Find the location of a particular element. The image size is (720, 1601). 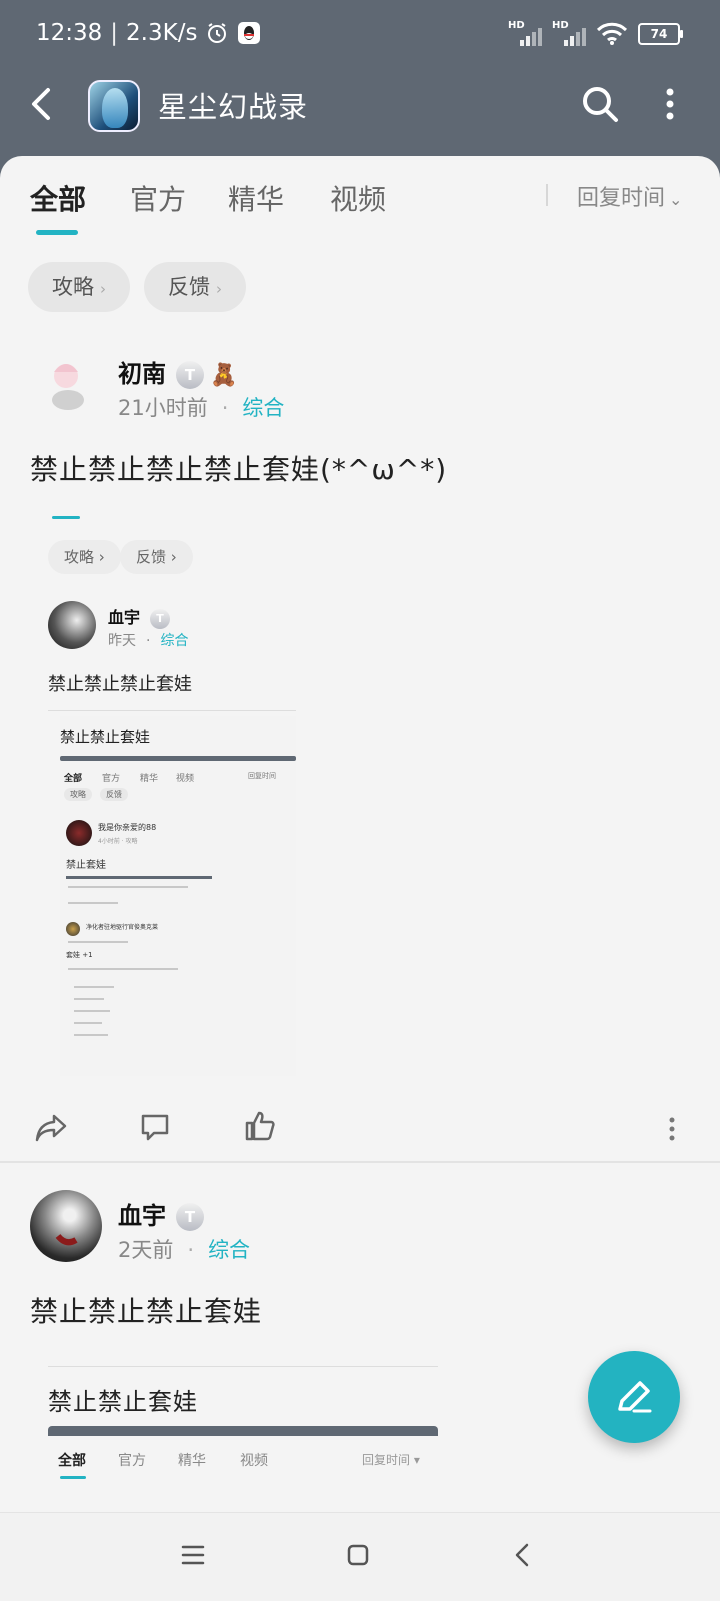

embedded-time: 昨天 is located at coordinates (122, 641).